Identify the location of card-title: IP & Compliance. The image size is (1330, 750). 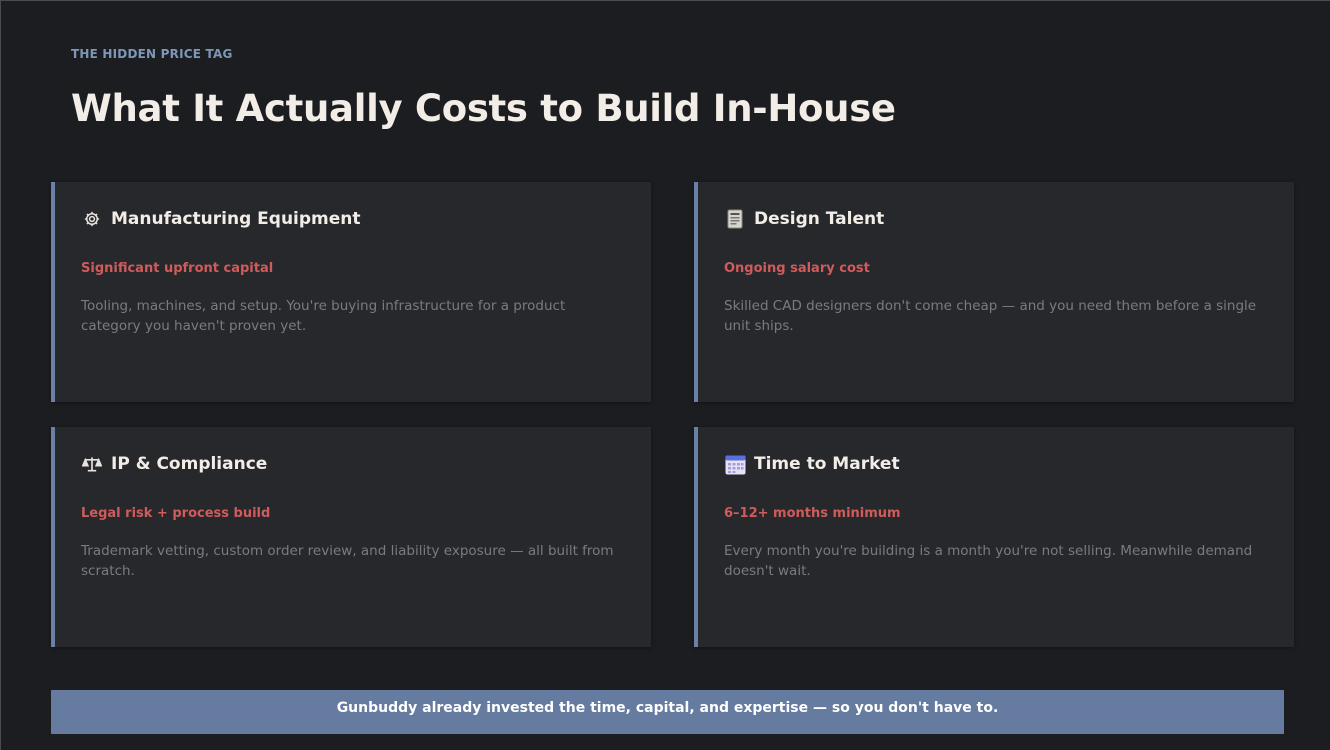
(189, 464).